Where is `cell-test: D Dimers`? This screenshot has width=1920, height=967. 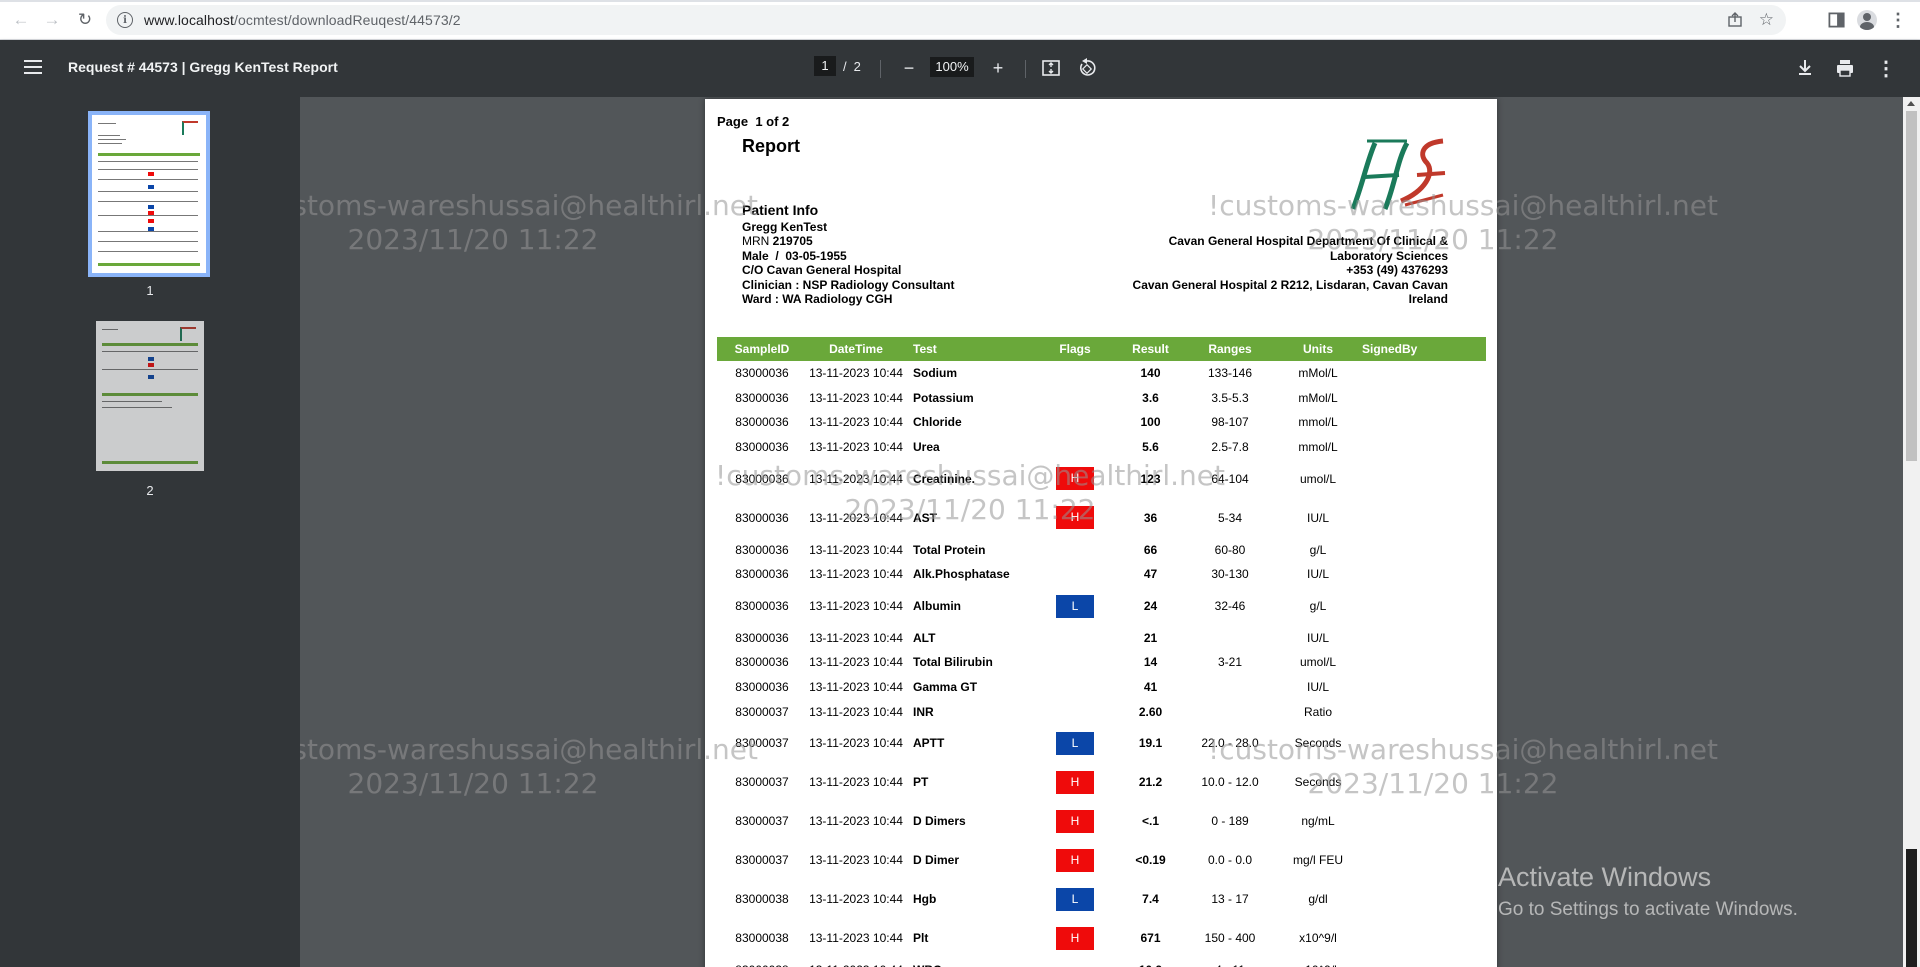
cell-test: D Dimers is located at coordinates (939, 821).